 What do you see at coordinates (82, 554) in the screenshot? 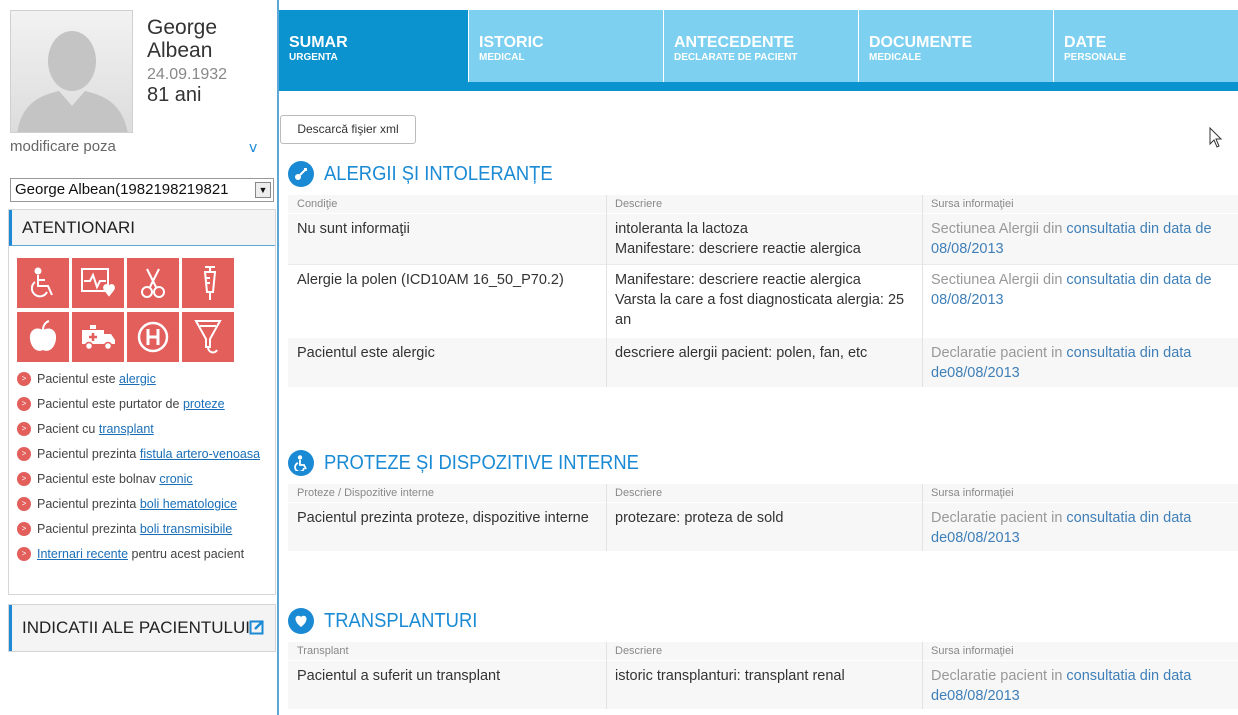
I see `alert-link-hospitalizations: Internari recente` at bounding box center [82, 554].